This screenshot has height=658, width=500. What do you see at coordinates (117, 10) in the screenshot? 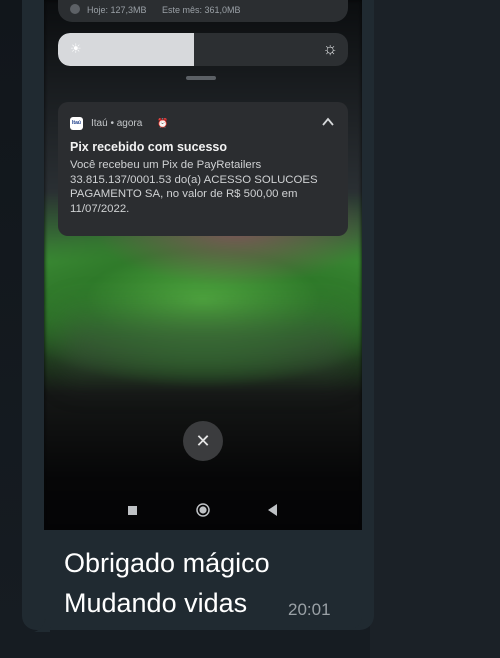
I see `data-usage-today: Hoje: 127,3MB` at bounding box center [117, 10].